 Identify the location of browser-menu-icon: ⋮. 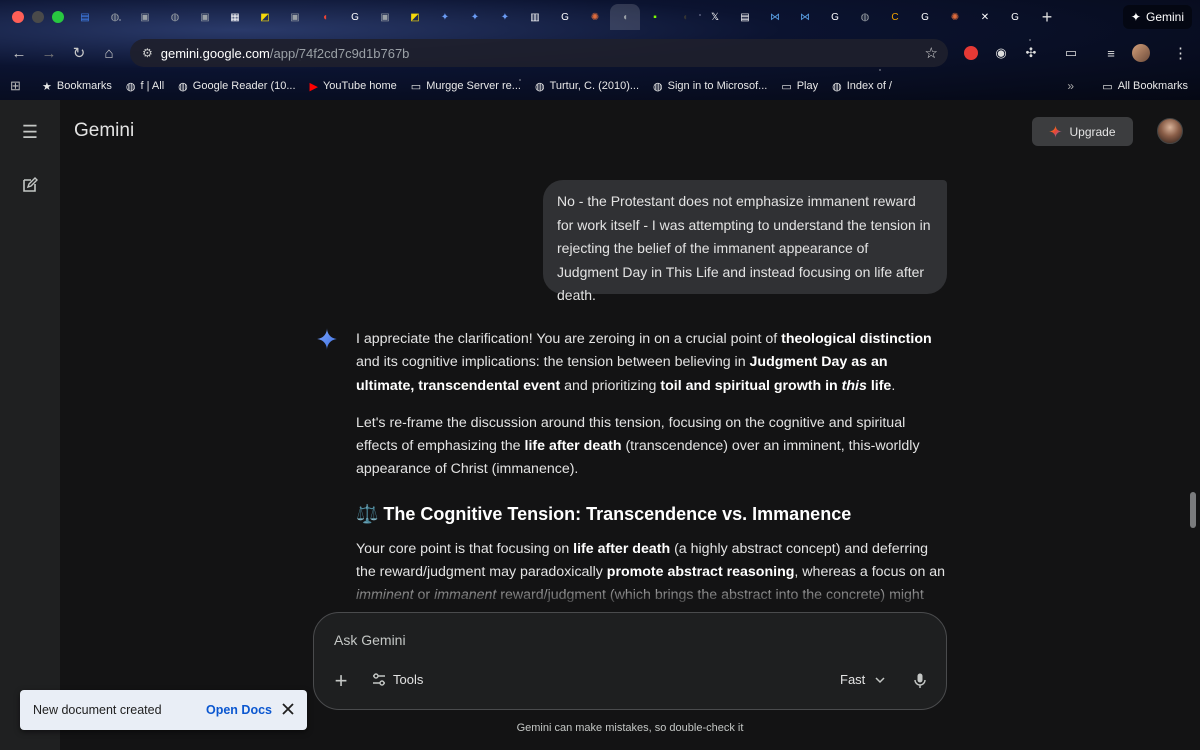
(1180, 53).